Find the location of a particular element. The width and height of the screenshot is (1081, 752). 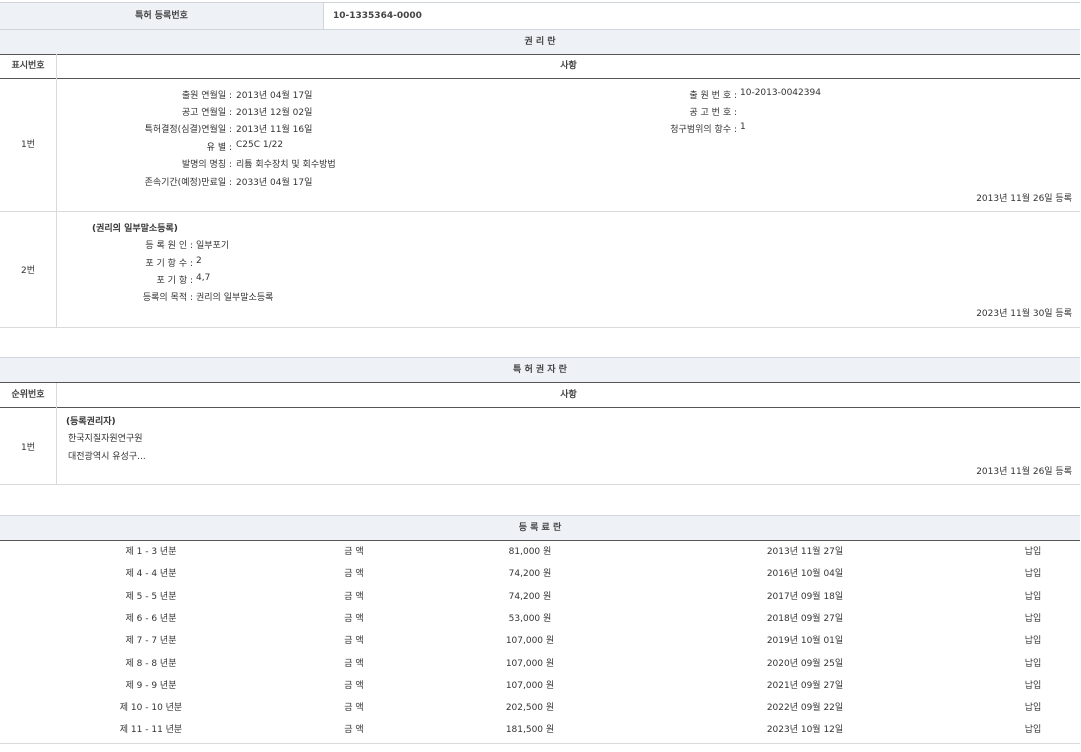

holder-entry-1-no: 1번 is located at coordinates (28, 446).